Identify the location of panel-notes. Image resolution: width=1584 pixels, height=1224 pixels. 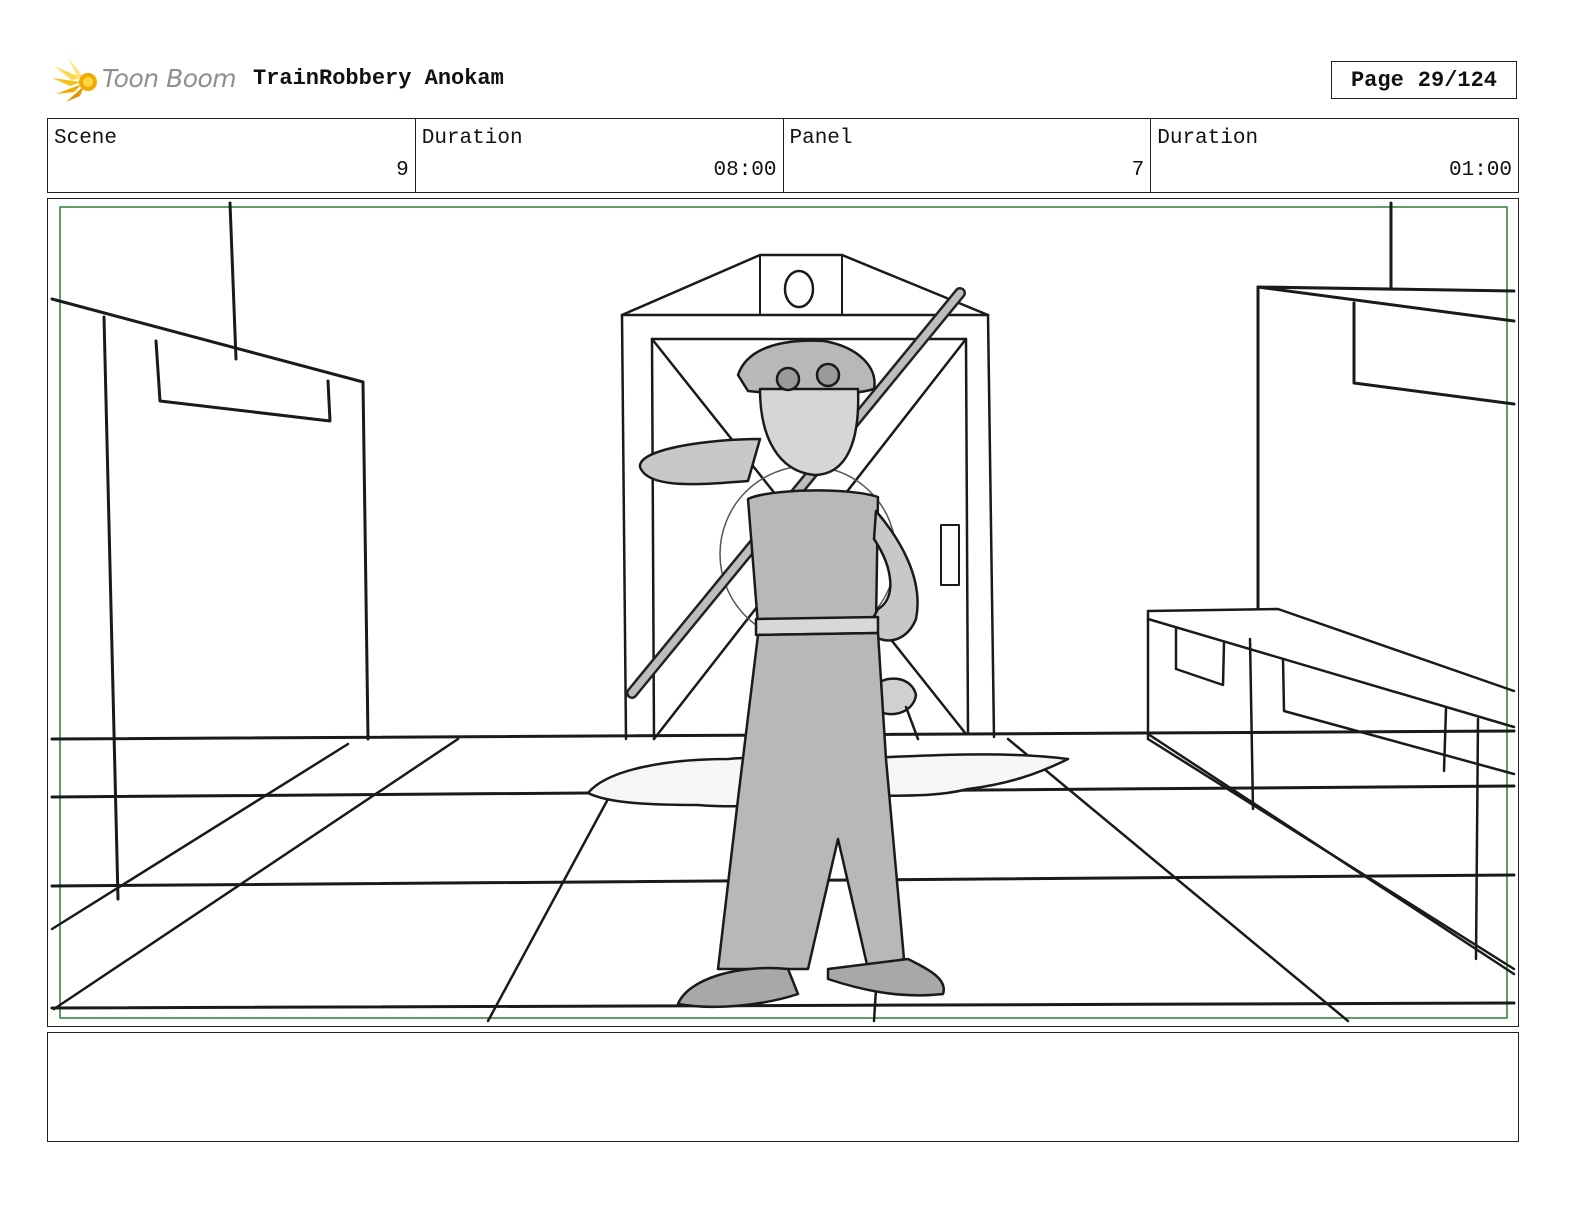
(783, 1087).